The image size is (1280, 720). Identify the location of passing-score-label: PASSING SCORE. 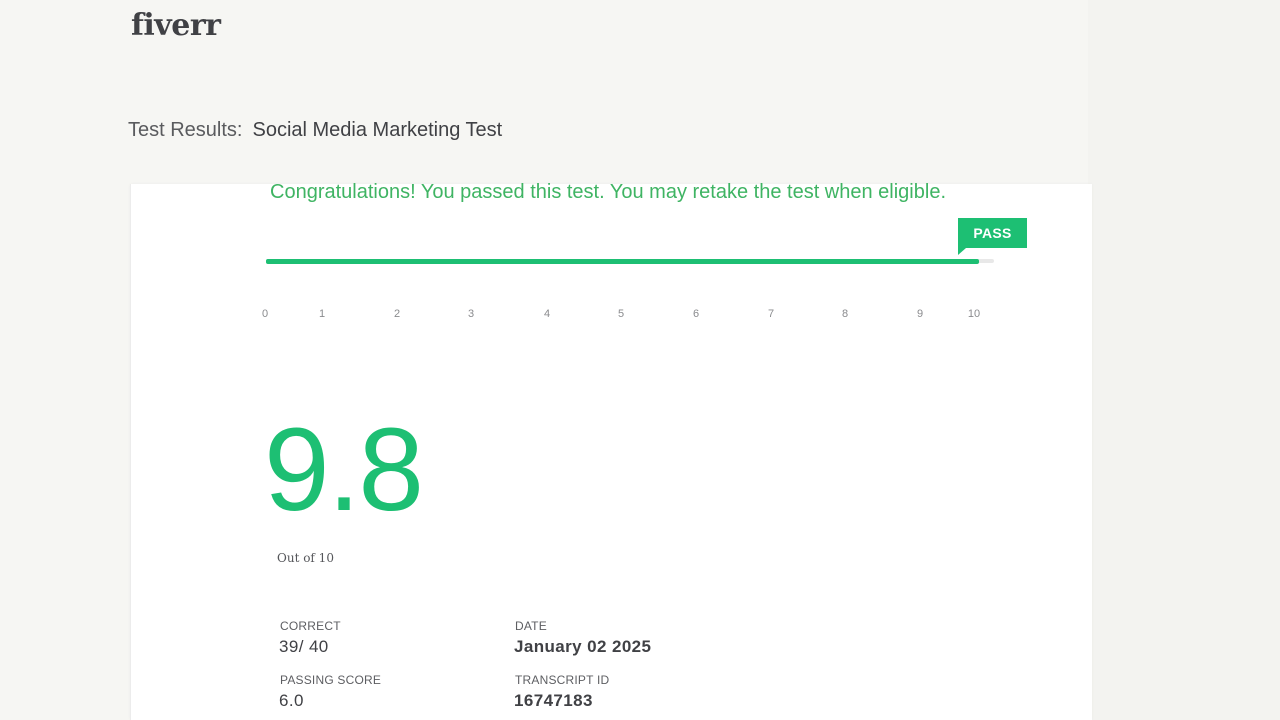
(330, 680).